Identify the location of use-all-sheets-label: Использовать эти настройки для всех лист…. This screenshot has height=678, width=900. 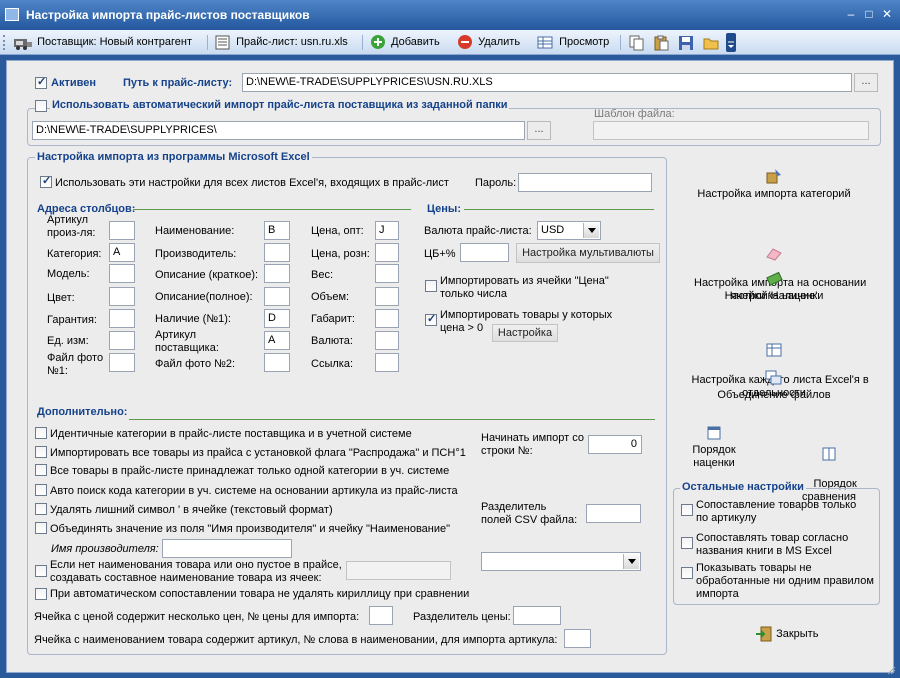
(252, 183).